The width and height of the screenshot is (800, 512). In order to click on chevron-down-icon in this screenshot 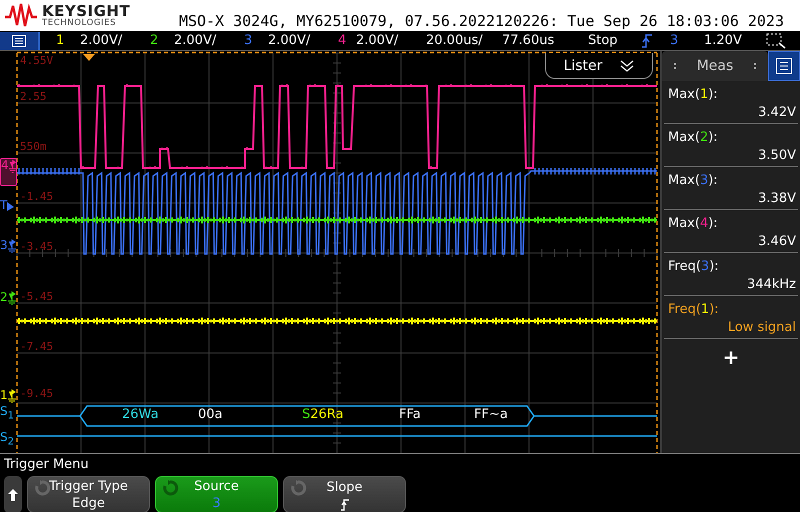, I will do `click(627, 66)`.